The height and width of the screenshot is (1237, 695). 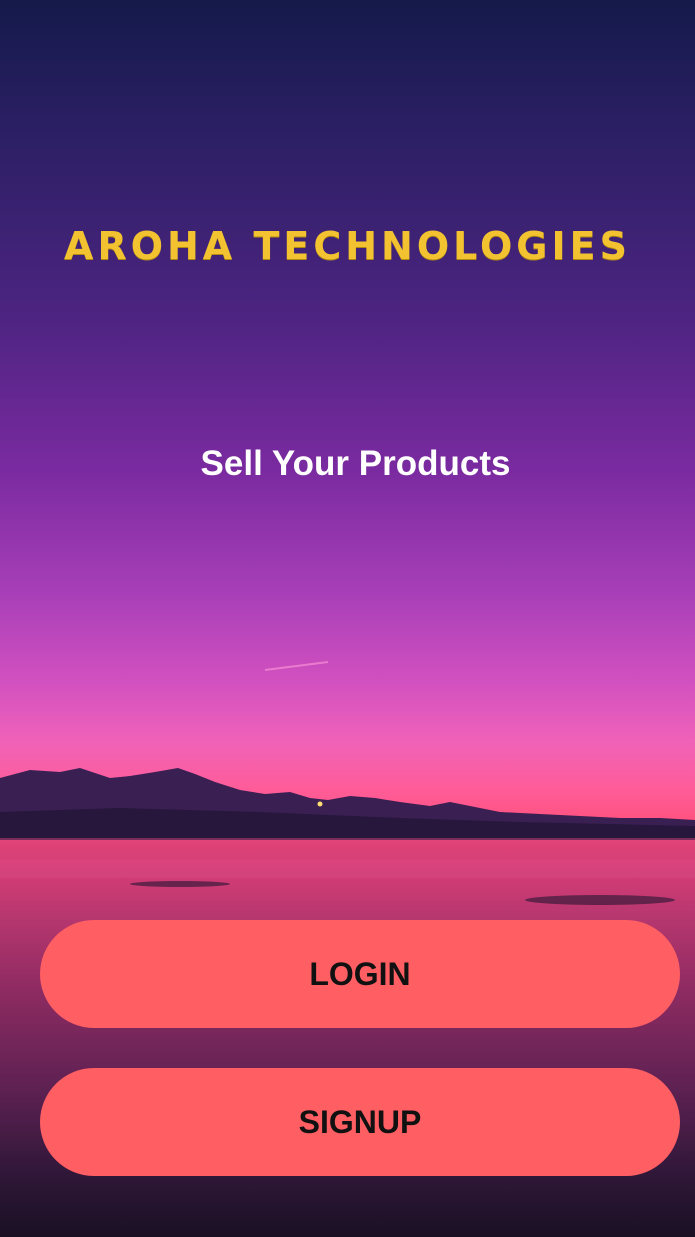 I want to click on login-button-label: LOGIN, so click(x=360, y=973).